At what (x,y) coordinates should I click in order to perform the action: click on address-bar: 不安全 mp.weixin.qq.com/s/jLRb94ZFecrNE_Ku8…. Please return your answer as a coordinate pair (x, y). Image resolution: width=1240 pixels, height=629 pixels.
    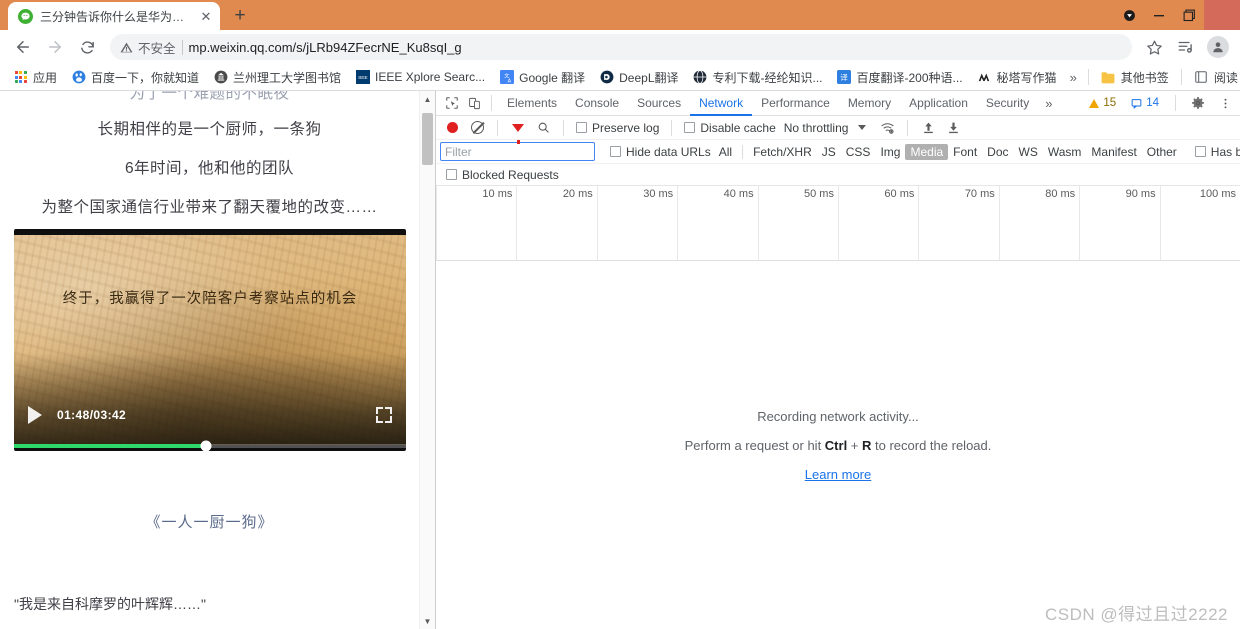
    Looking at the image, I should click on (621, 47).